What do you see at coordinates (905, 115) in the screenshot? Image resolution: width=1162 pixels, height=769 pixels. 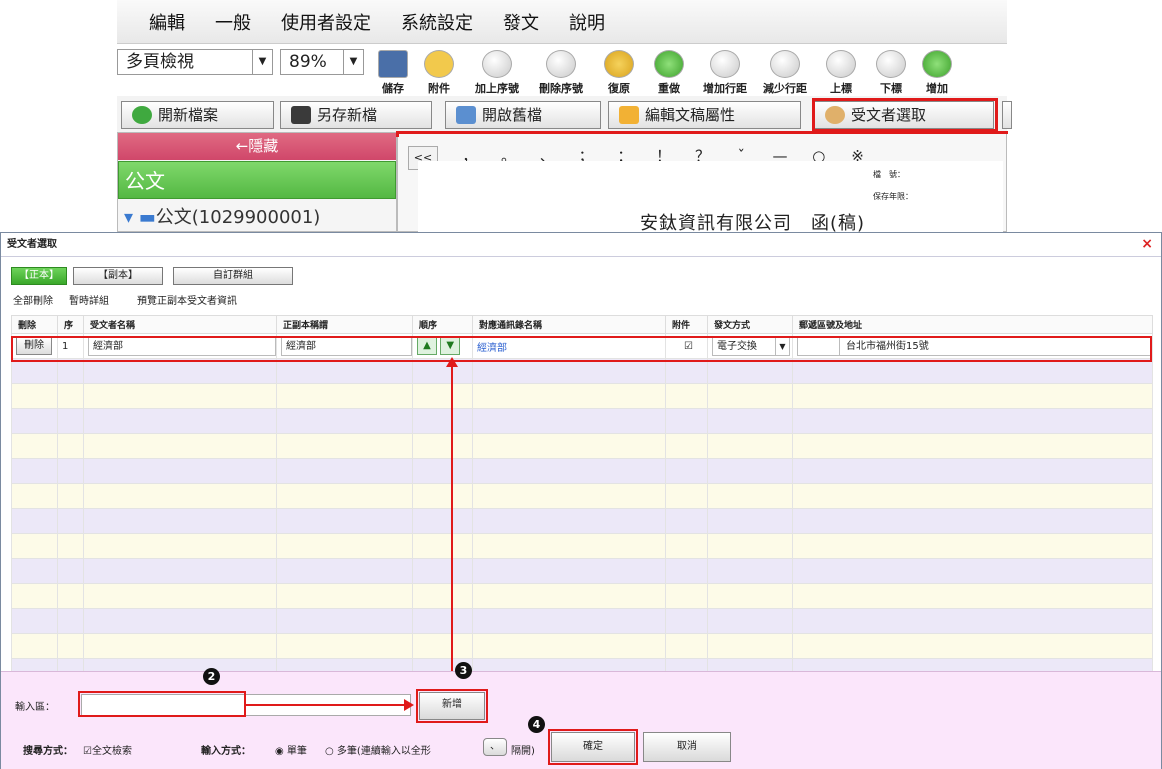 I see `highlight-recipient` at bounding box center [905, 115].